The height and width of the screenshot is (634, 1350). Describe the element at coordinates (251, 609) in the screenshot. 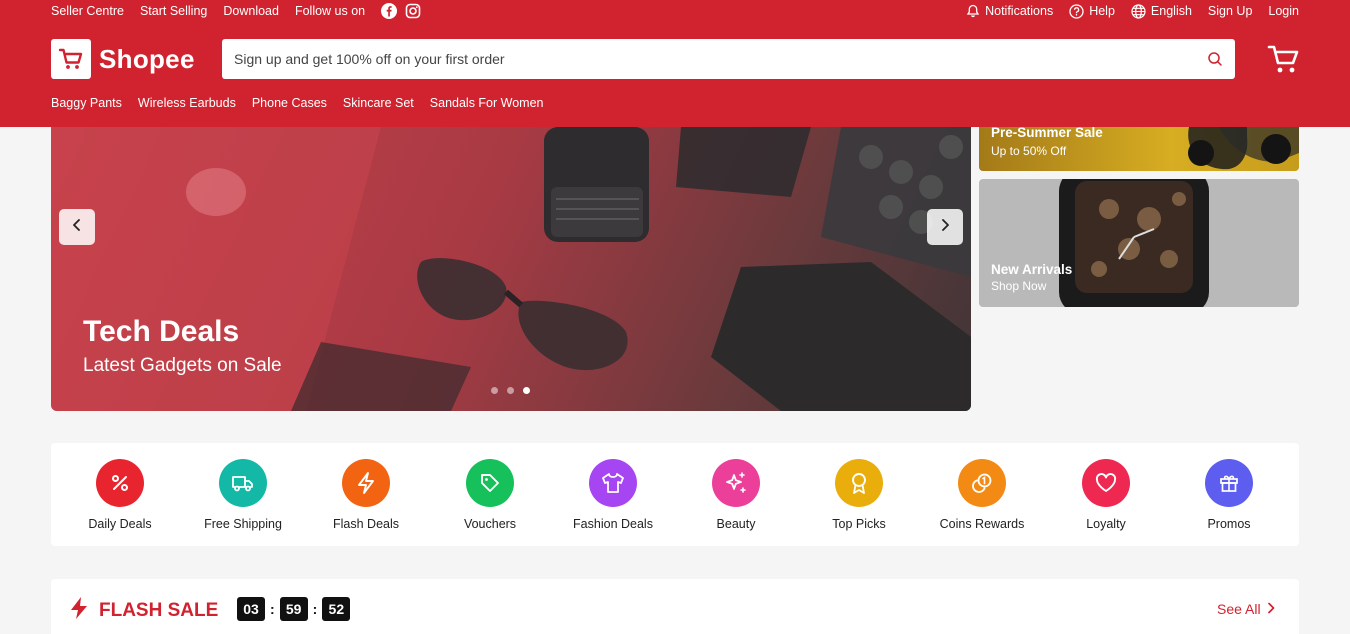

I see `timer-hours: 03` at that location.